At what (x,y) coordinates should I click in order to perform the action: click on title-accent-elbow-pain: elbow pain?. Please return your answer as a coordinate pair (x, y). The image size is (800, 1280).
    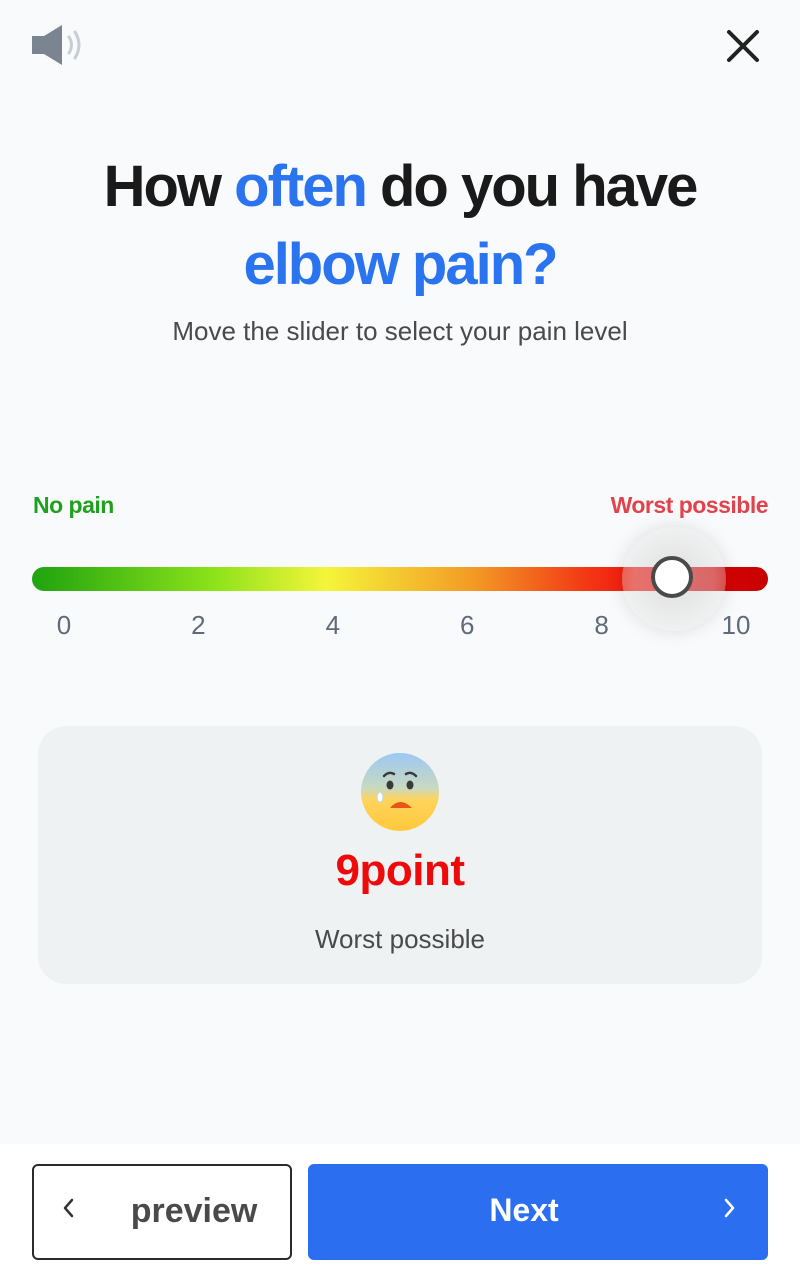
    Looking at the image, I should click on (400, 264).